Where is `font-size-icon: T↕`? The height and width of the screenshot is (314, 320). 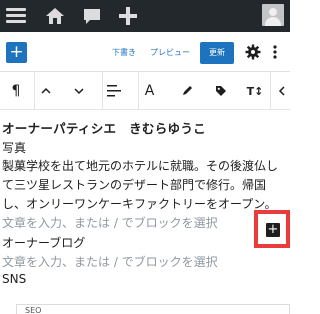
font-size-icon: T↕ is located at coordinates (255, 91).